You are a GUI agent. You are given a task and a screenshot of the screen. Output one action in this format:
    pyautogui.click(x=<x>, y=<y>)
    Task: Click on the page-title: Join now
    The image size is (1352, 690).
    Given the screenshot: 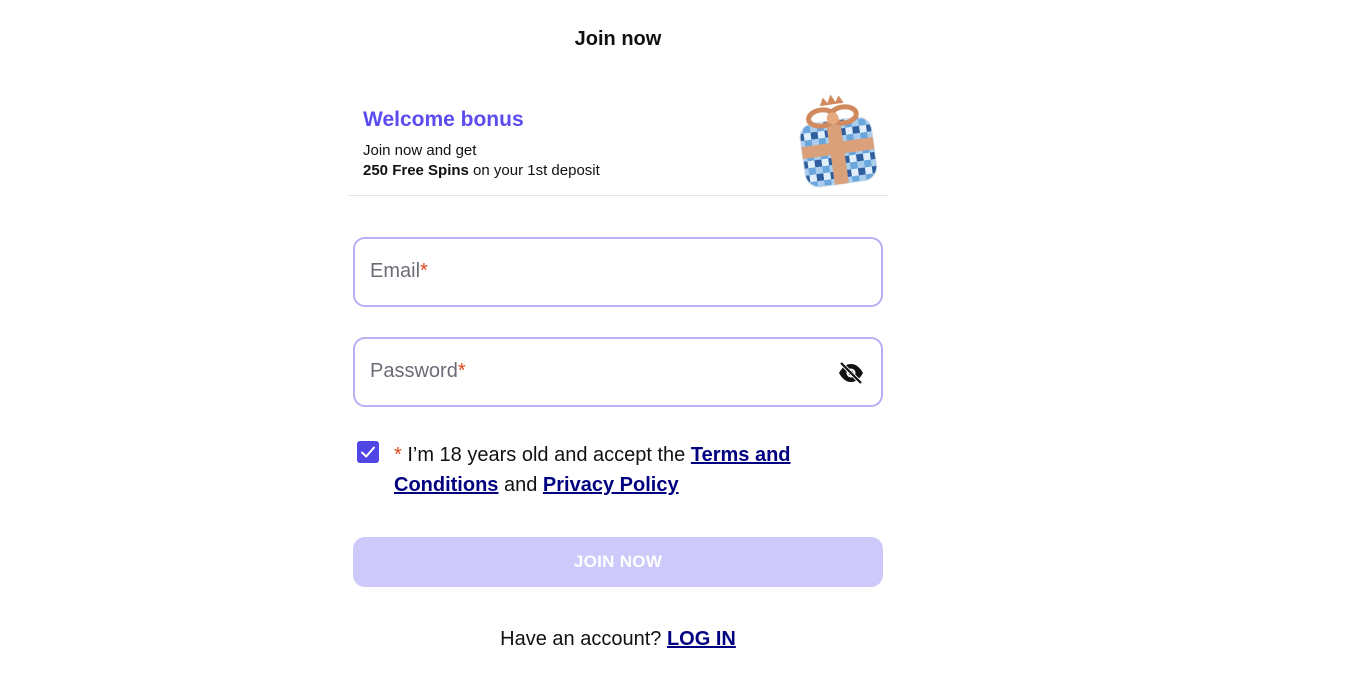 What is the action you would take?
    pyautogui.click(x=618, y=39)
    